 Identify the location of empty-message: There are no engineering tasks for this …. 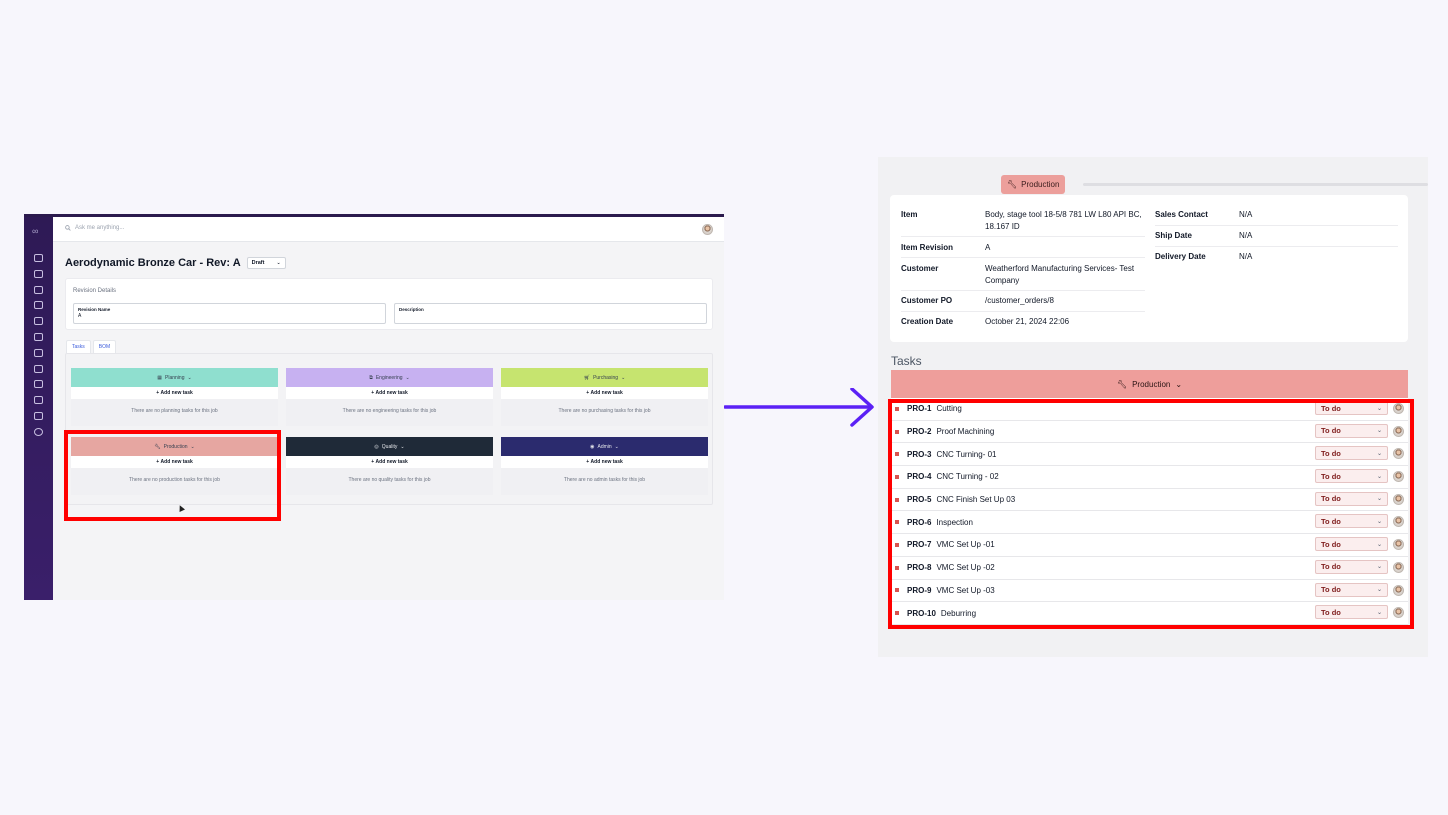
(389, 411).